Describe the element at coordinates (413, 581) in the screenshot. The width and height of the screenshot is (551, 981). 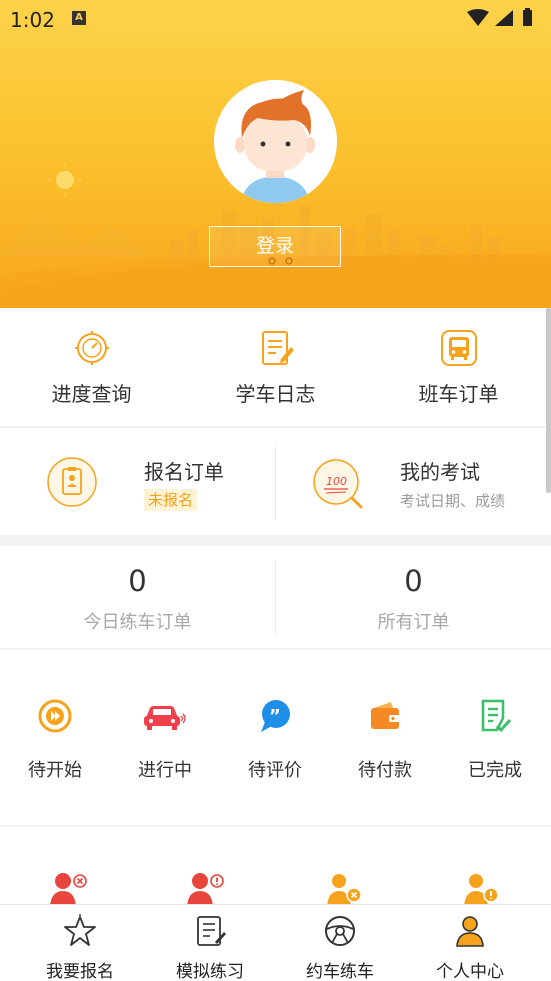
I see `all-orders-count: 0` at that location.